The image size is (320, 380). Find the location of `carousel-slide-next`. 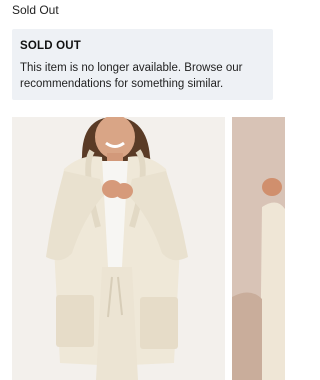

carousel-slide-next is located at coordinates (258, 248).